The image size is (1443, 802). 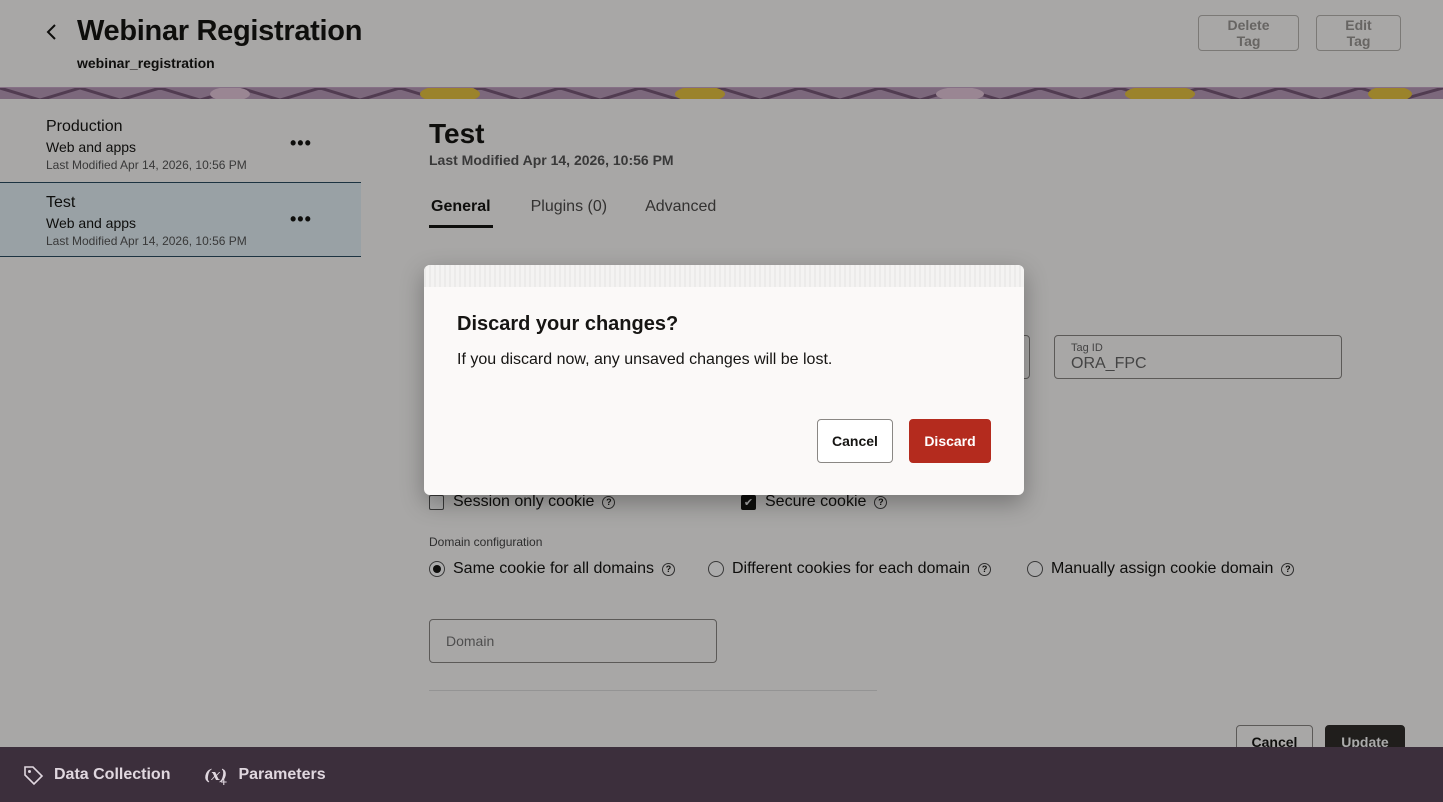 I want to click on nav-label: Data Collection, so click(x=112, y=774).